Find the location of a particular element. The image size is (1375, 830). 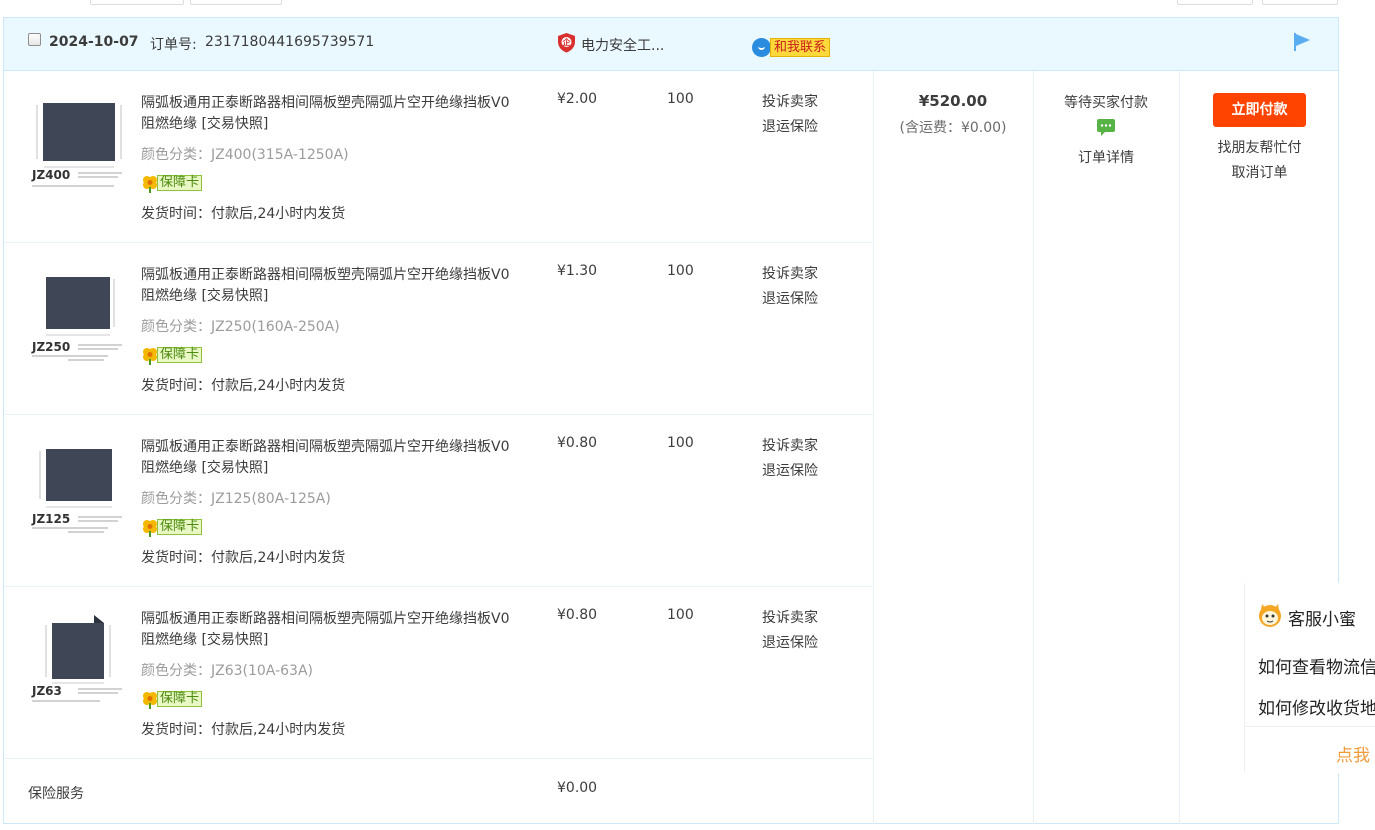

customer-service-title: 客服小蜜 is located at coordinates (1322, 620).